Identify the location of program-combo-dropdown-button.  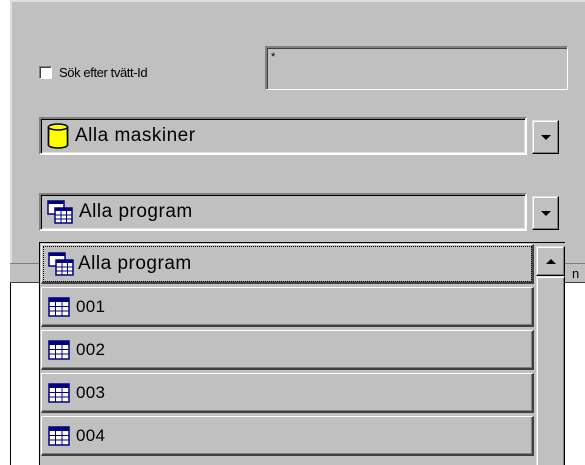
(545, 213).